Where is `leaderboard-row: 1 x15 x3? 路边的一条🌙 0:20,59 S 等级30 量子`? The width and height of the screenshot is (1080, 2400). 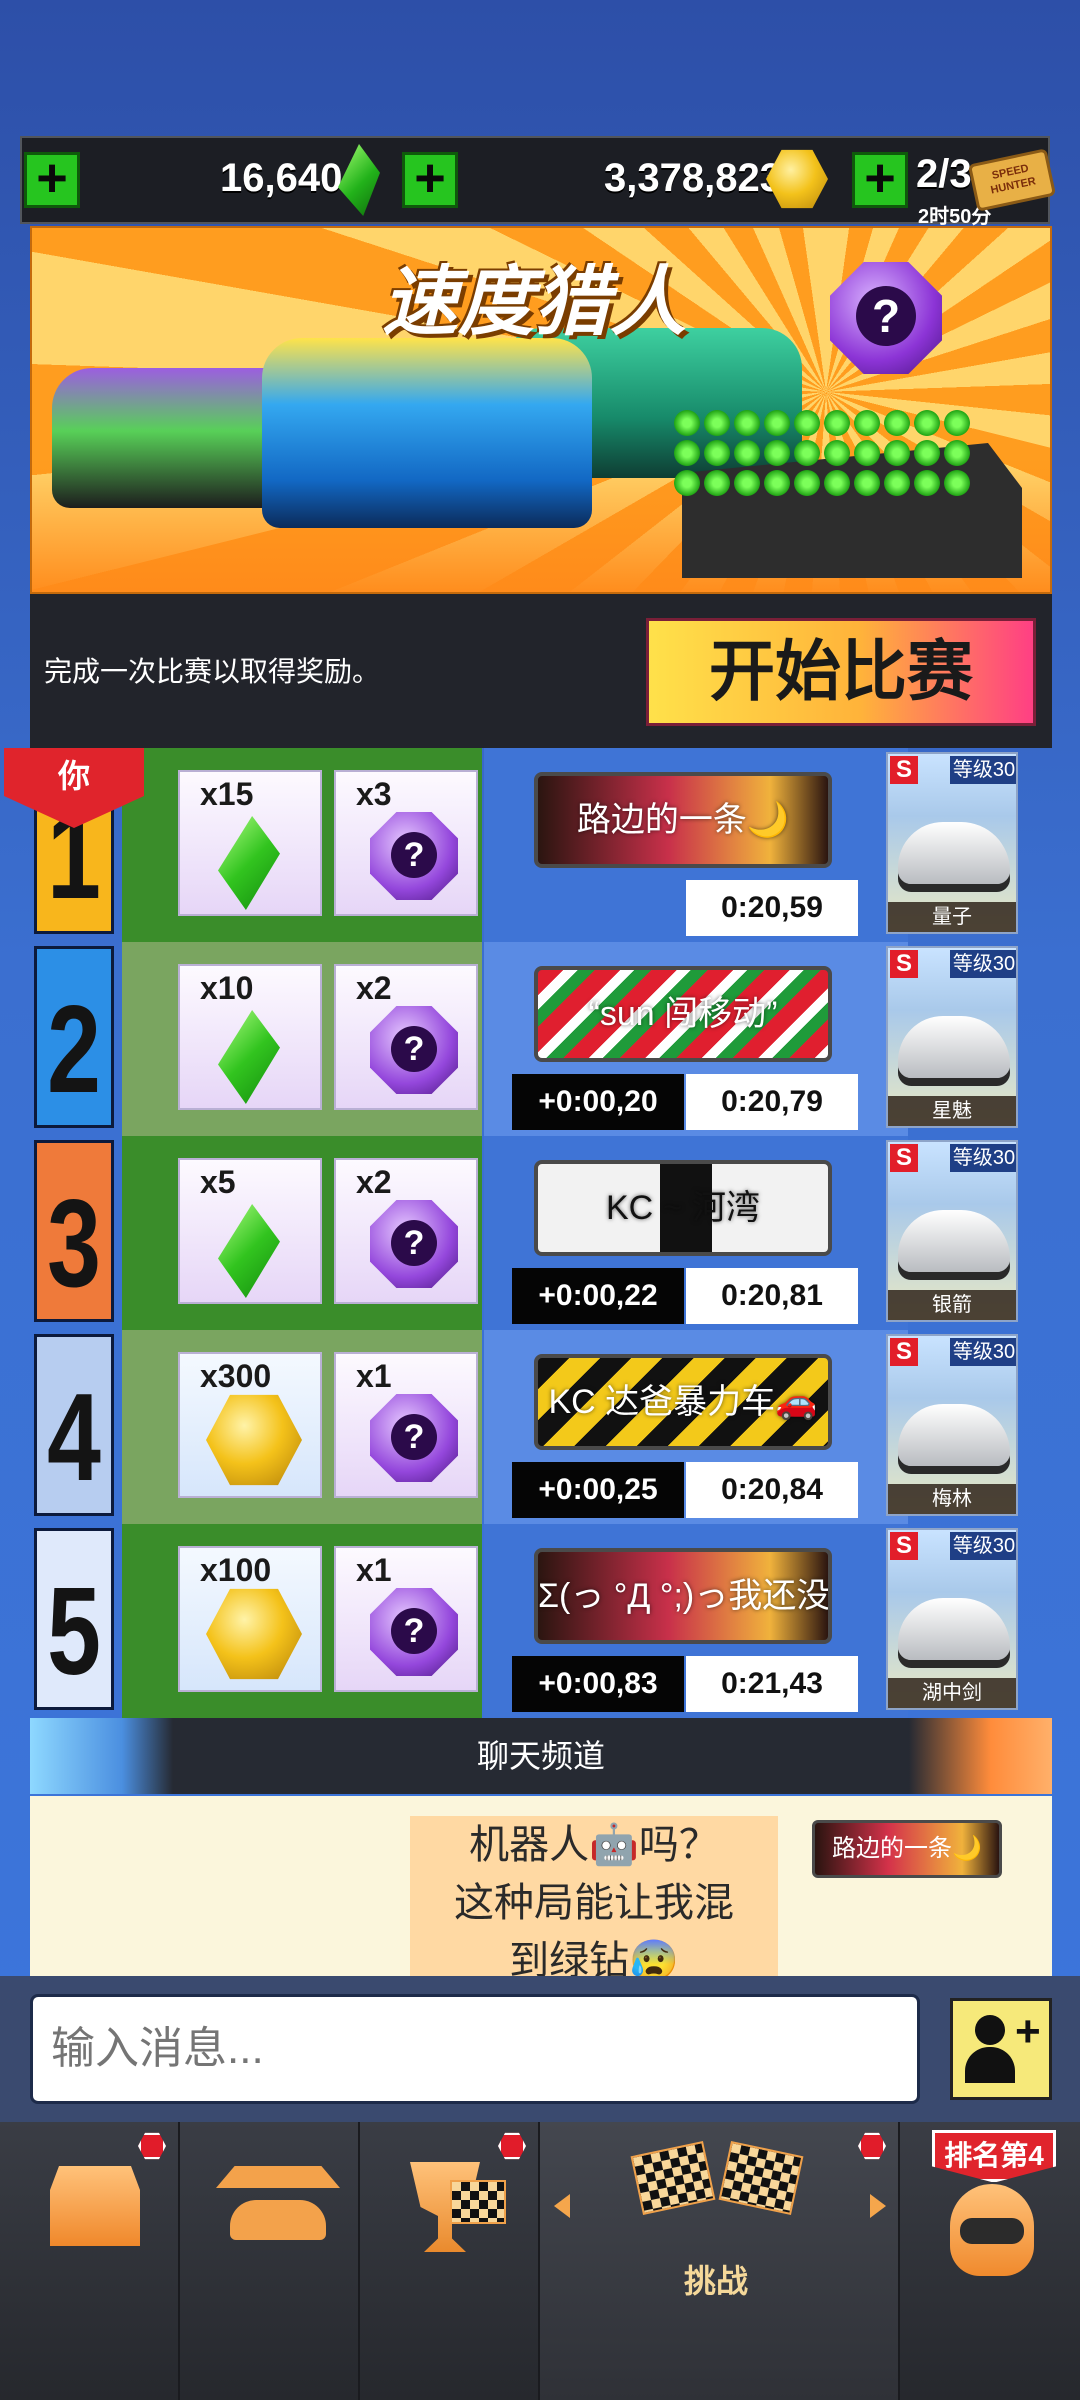 leaderboard-row: 1 x15 x3? 路边的一条🌙 0:20,59 S 等级30 量子 is located at coordinates (541, 845).